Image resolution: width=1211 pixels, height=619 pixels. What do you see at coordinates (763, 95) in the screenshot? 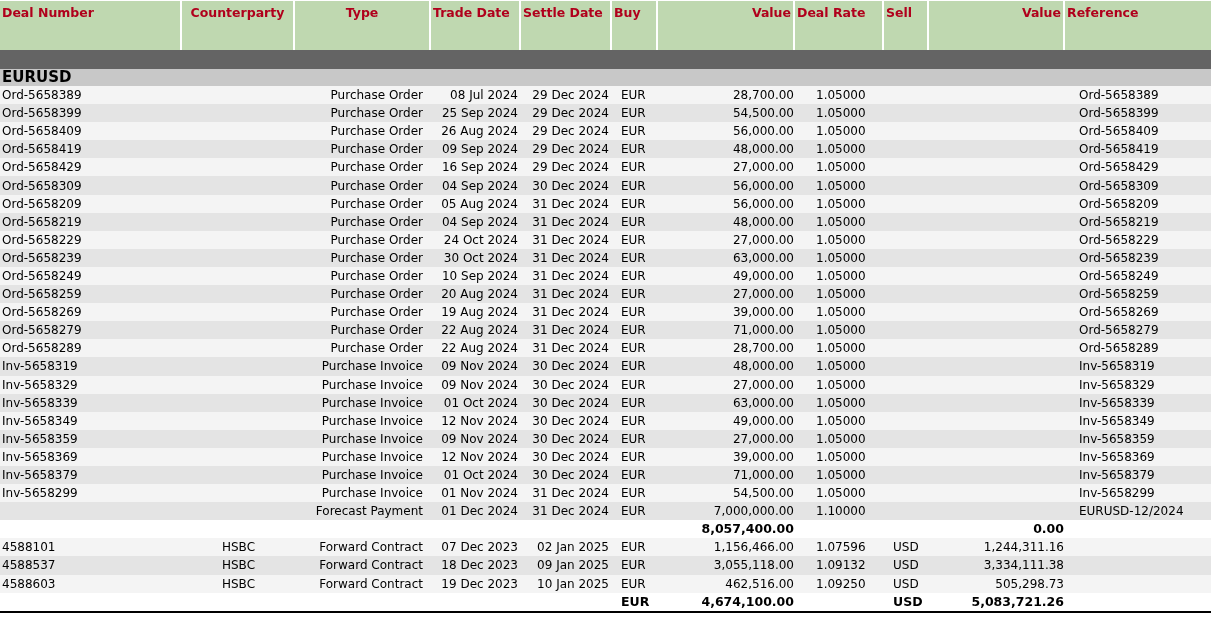
I see `table-cell: 28,700.00` at bounding box center [763, 95].